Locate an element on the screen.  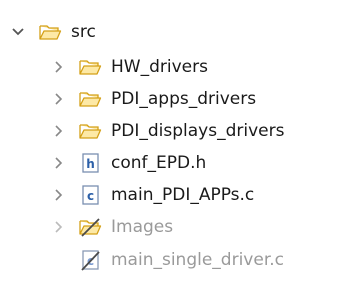
tree-node-main-single-driver-c: c main_single_driver.c is located at coordinates (142, 260).